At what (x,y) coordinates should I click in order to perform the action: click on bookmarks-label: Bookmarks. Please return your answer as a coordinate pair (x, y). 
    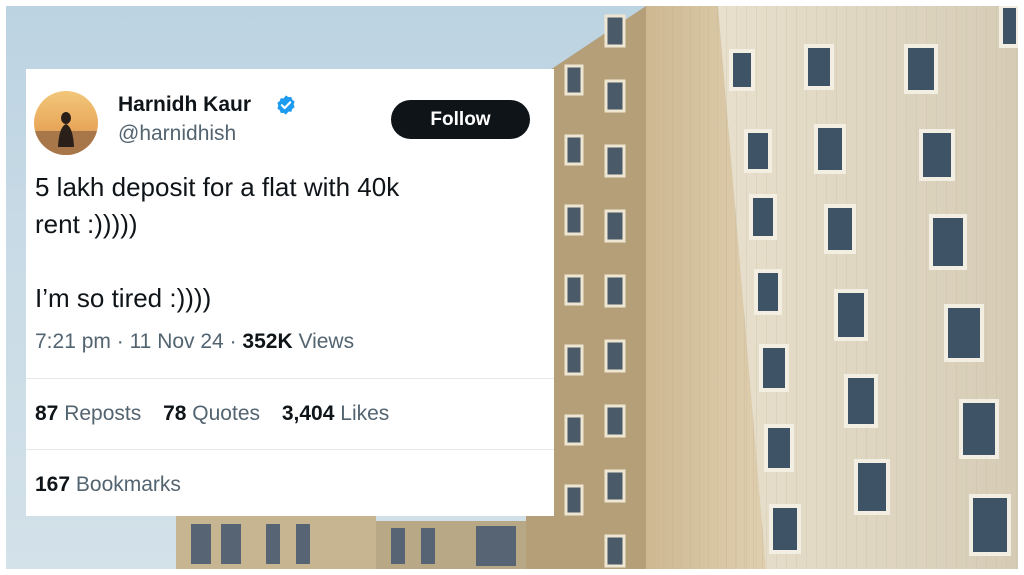
    Looking at the image, I should click on (128, 484).